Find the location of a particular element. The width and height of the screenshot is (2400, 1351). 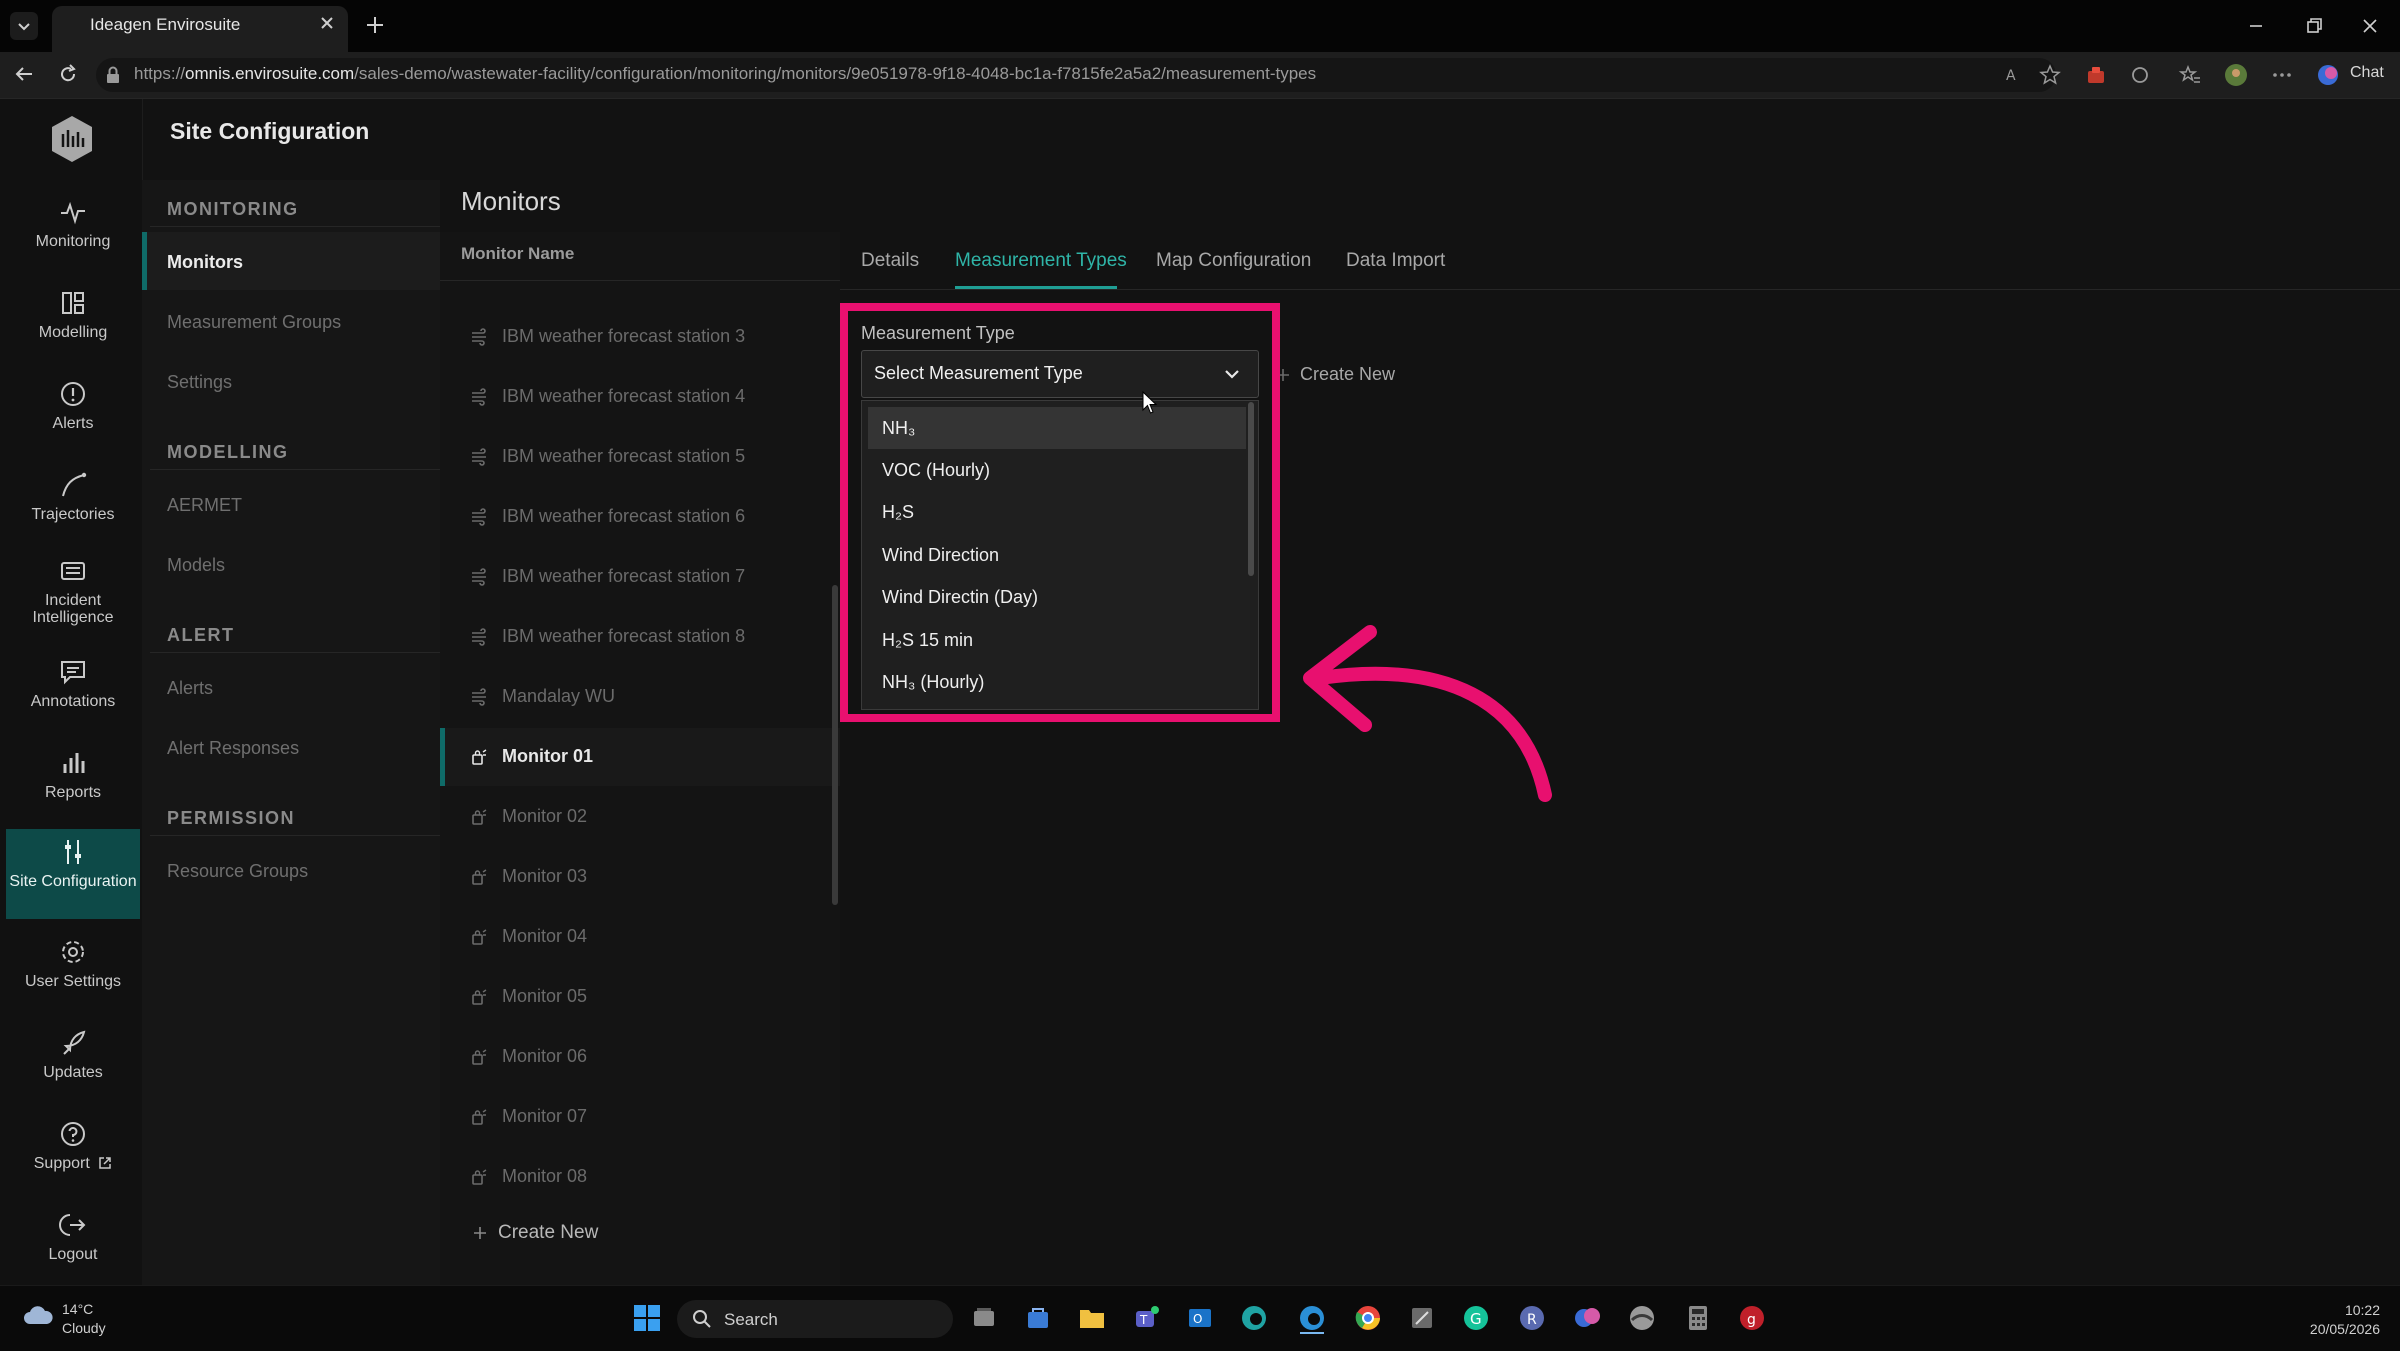

grammarly-icon: G is located at coordinates (1476, 1318).